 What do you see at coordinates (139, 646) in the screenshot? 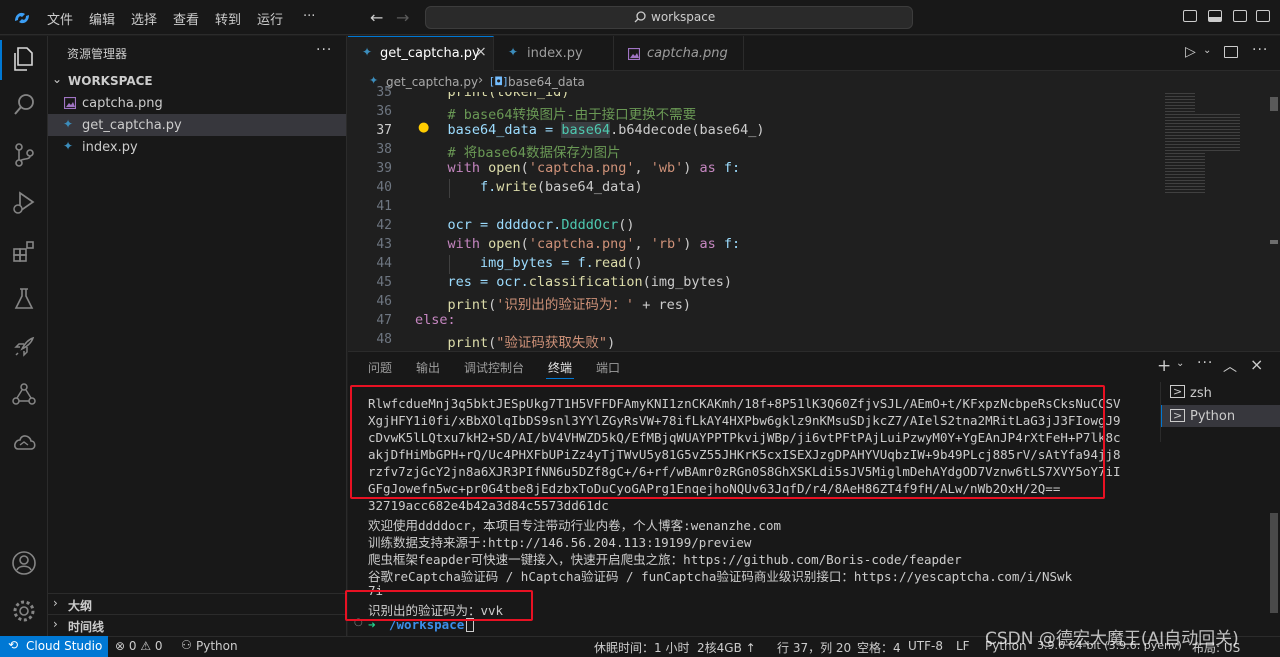
I see `problems-count: ⊗ 0 ⚠ 0` at bounding box center [139, 646].